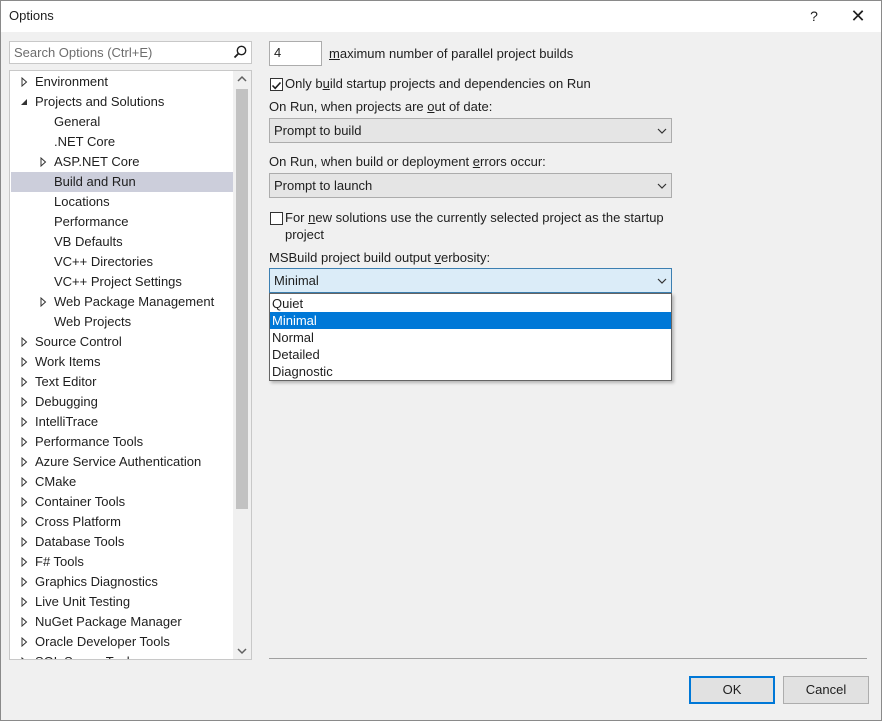 This screenshot has width=882, height=721. Describe the element at coordinates (122, 162) in the screenshot. I see `tree-item: ASP.NET Core` at that location.